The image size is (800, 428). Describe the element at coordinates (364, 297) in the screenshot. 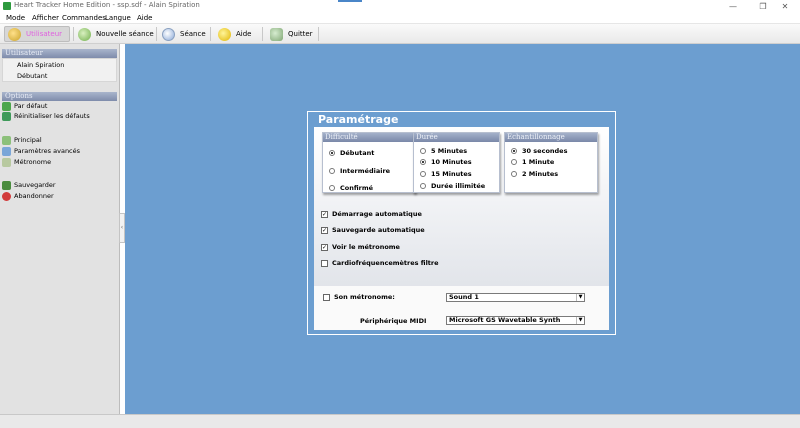

I see `checkbox-label: Son métronome:` at that location.